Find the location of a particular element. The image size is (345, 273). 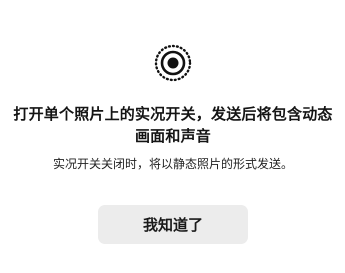

dialog-description: 实况开关关闭时，将以静态照片的形式发送。 is located at coordinates (172, 164).